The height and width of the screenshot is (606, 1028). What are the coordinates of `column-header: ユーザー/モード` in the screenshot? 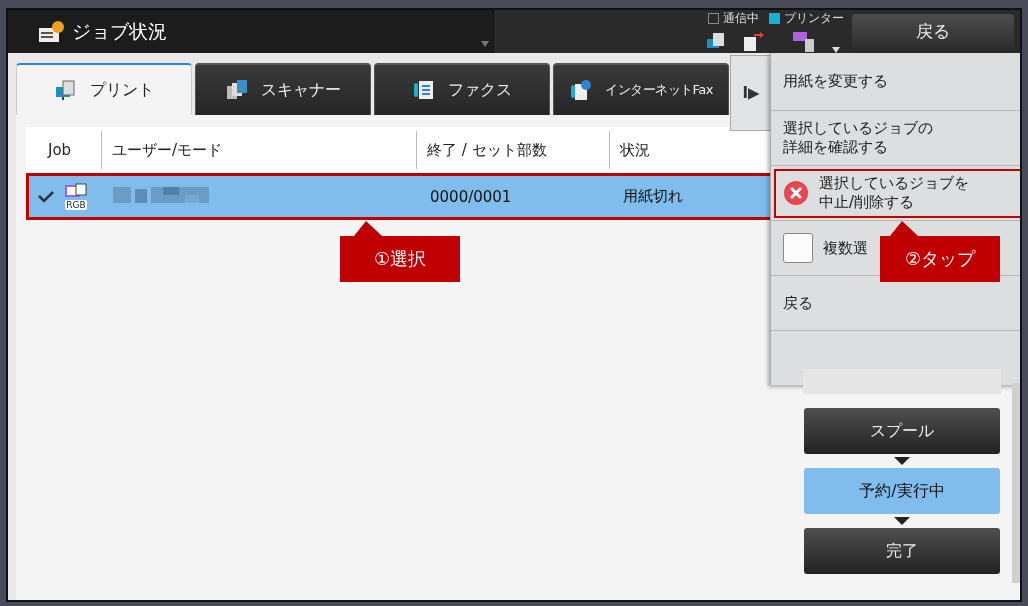 It's located at (258, 150).